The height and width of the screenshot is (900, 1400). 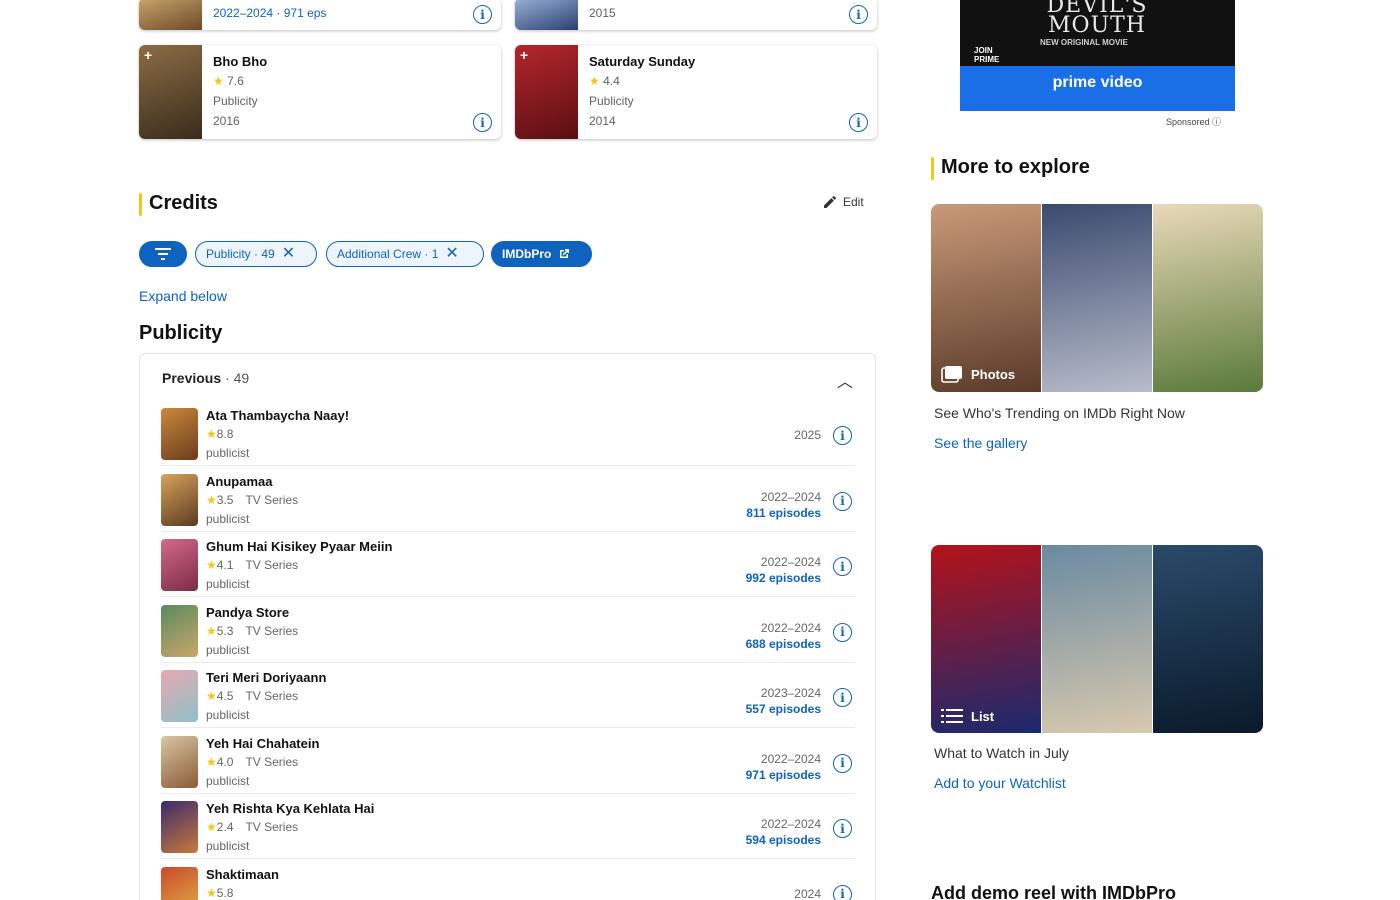 What do you see at coordinates (783, 775) in the screenshot?
I see `episodes-link: 971 episodes` at bounding box center [783, 775].